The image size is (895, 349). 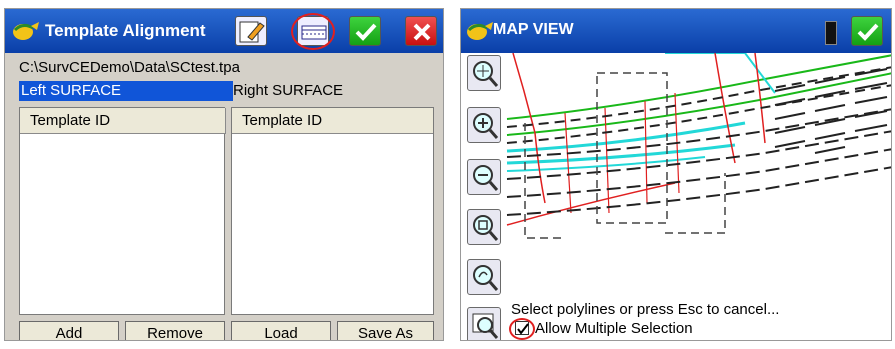 I want to click on zoom-extents-button, so click(x=484, y=73).